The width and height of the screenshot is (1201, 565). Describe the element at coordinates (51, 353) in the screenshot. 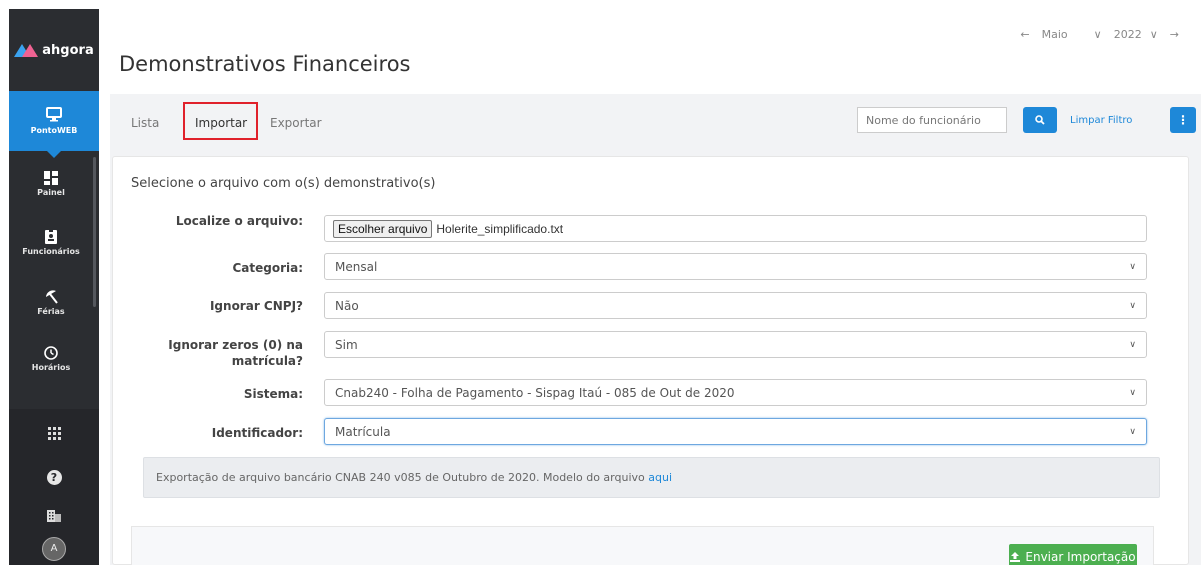

I see `clock-icon` at that location.